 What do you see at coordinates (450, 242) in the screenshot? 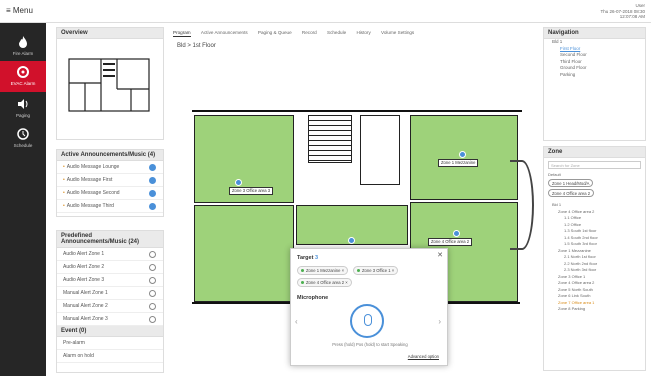
I see `zone-label: Zone 4 Office area 2` at bounding box center [450, 242].